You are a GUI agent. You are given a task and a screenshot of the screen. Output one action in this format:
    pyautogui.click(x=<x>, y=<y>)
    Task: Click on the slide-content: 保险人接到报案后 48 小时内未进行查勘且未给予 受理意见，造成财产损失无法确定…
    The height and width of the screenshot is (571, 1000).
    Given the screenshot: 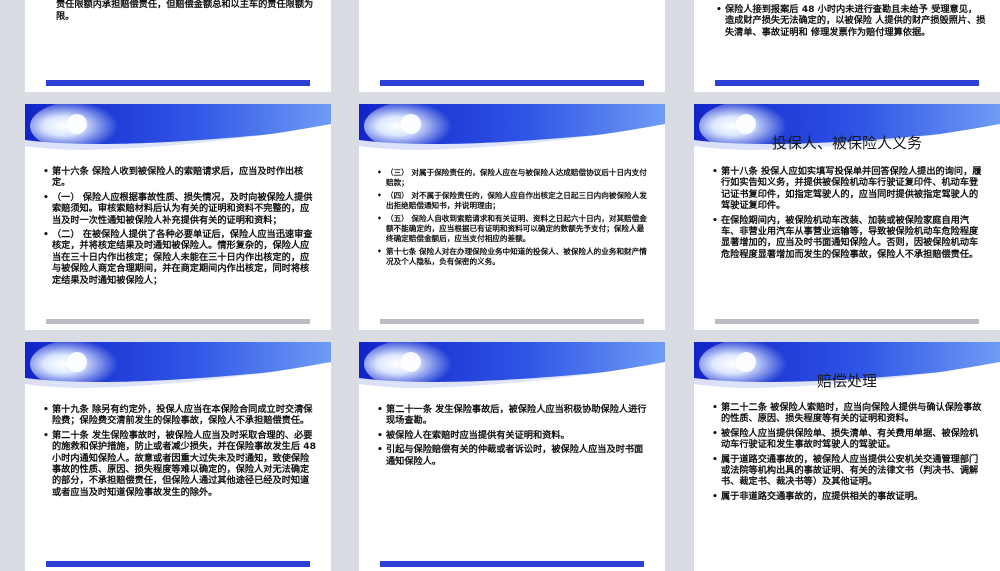 What is the action you would take?
    pyautogui.click(x=851, y=22)
    